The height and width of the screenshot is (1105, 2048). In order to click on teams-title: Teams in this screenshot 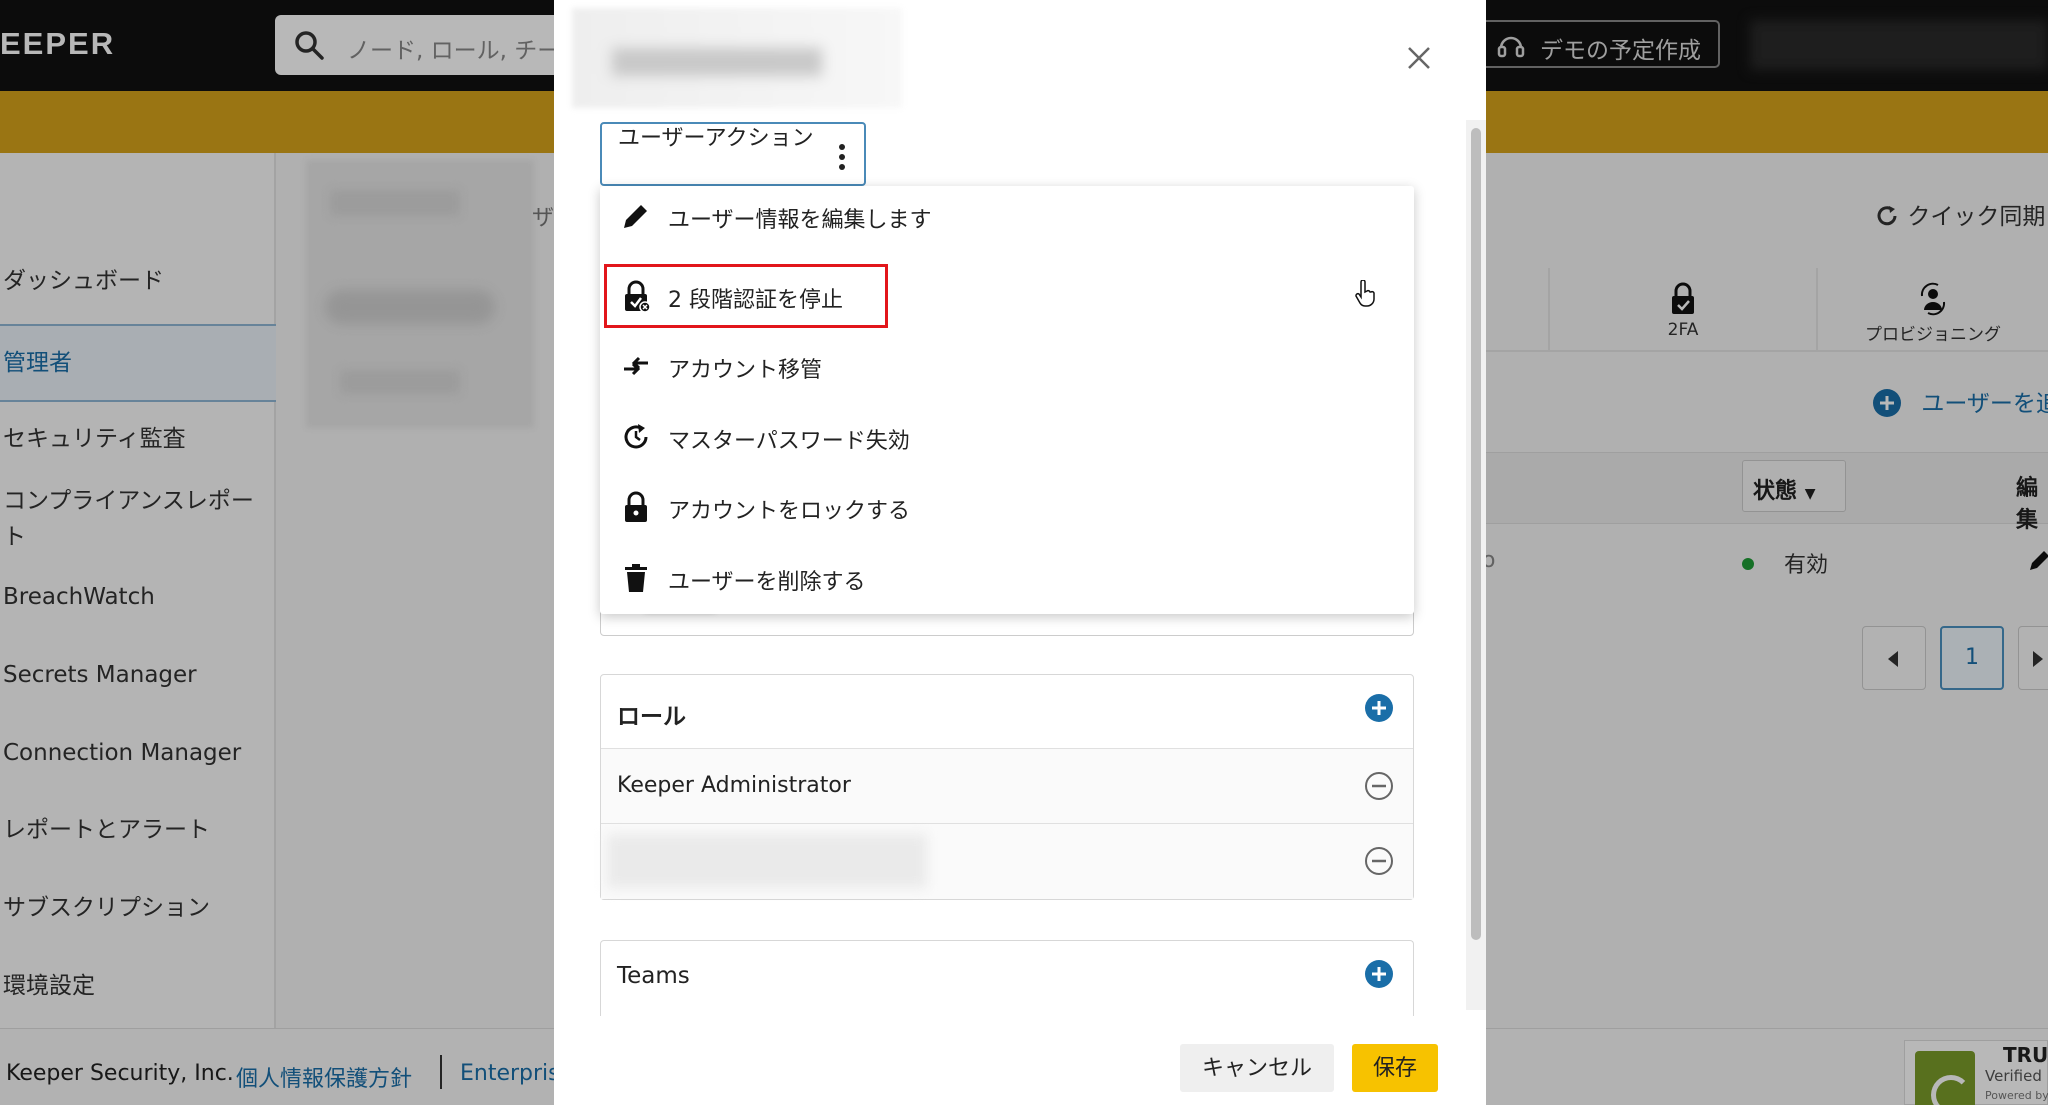, I will do `click(653, 976)`.